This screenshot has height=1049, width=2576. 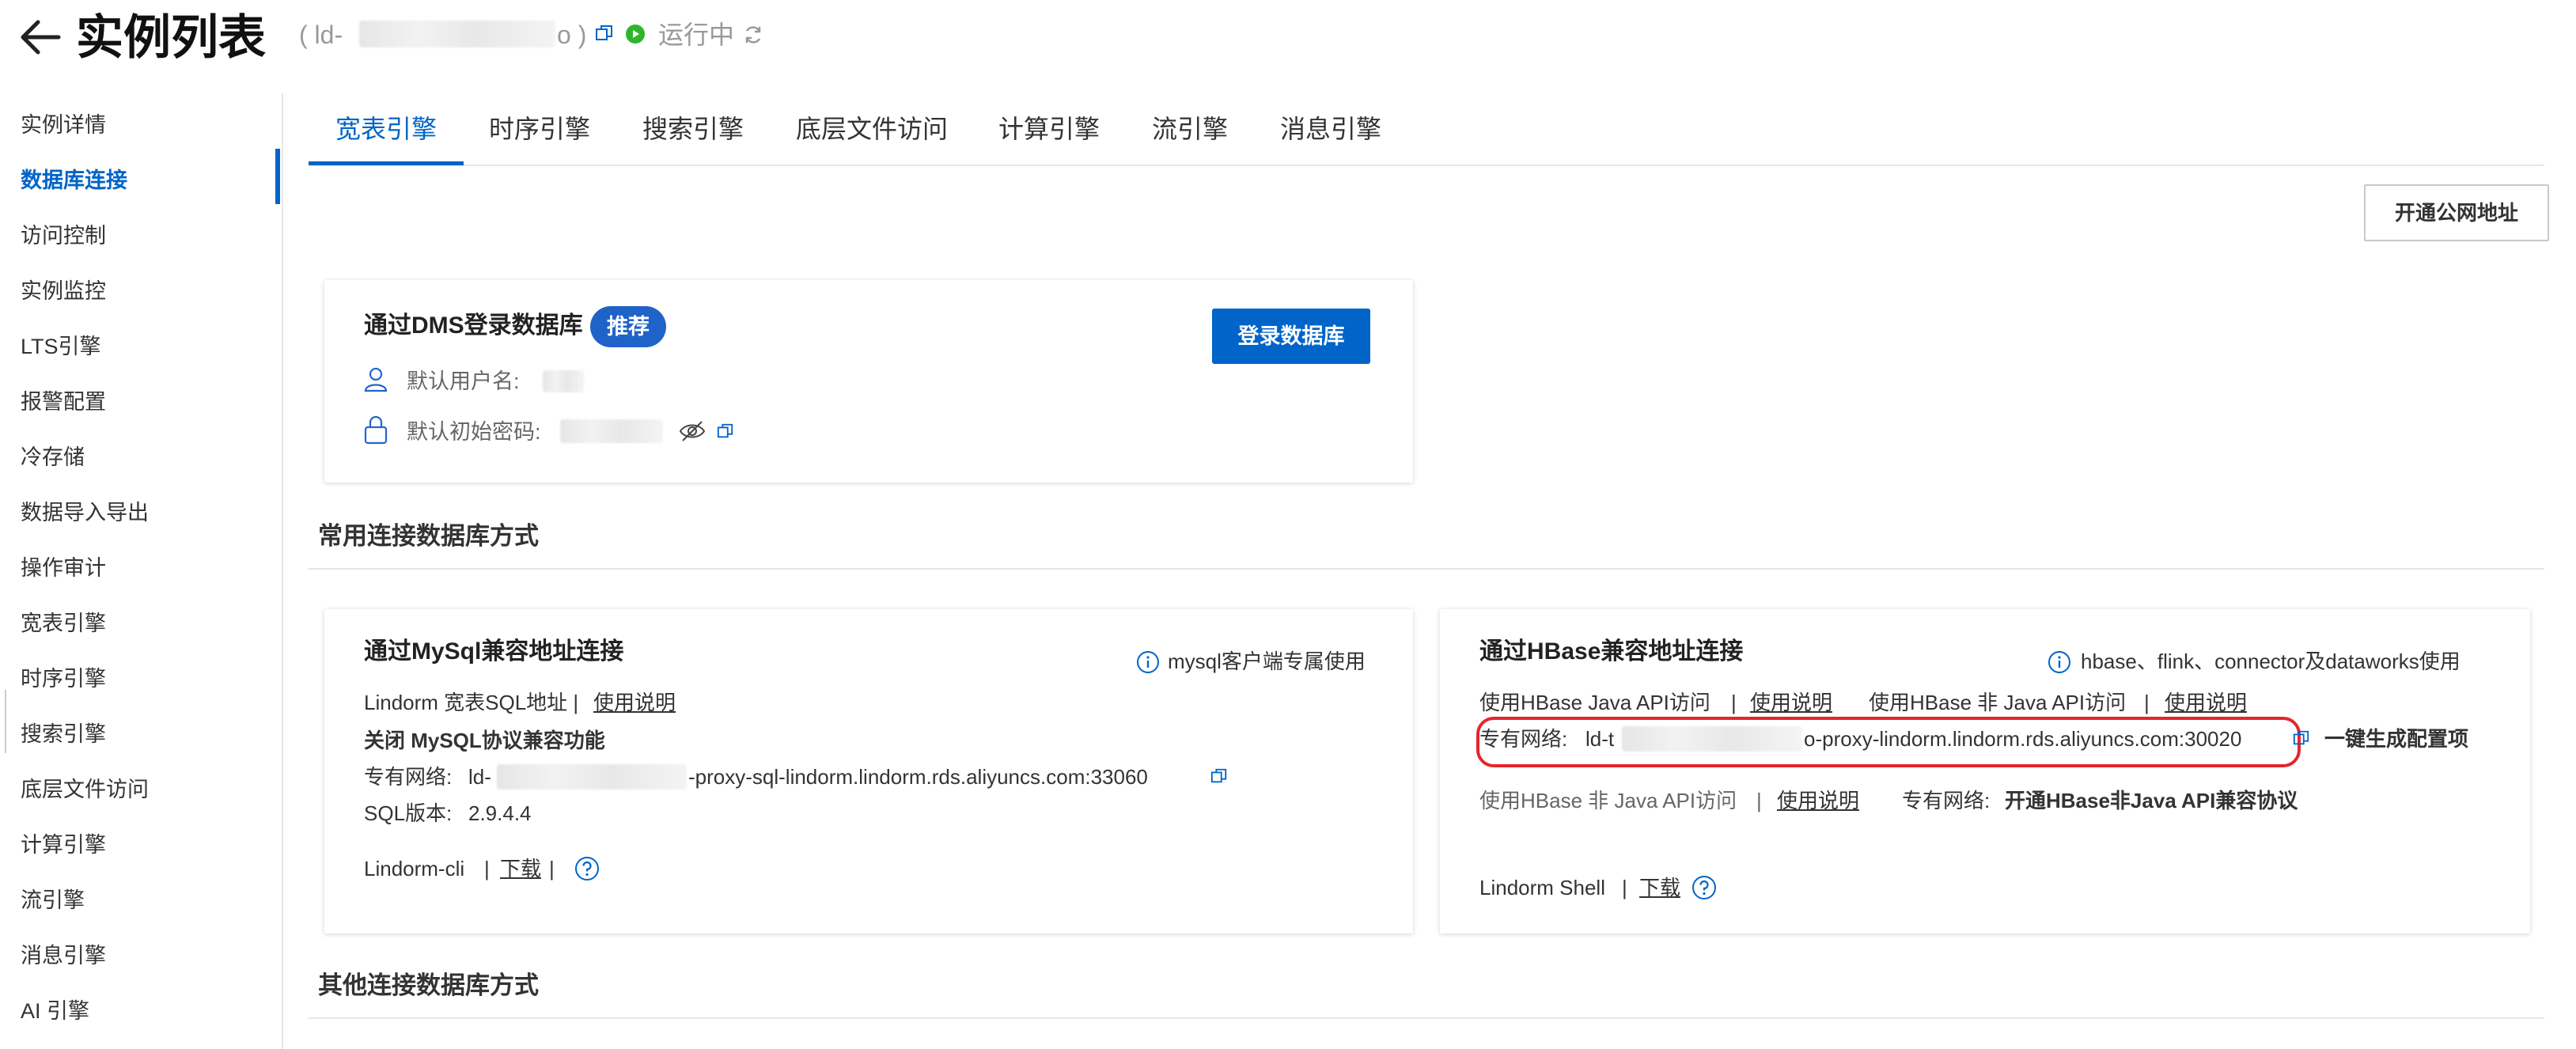 I want to click on copy-password-icon, so click(x=725, y=431).